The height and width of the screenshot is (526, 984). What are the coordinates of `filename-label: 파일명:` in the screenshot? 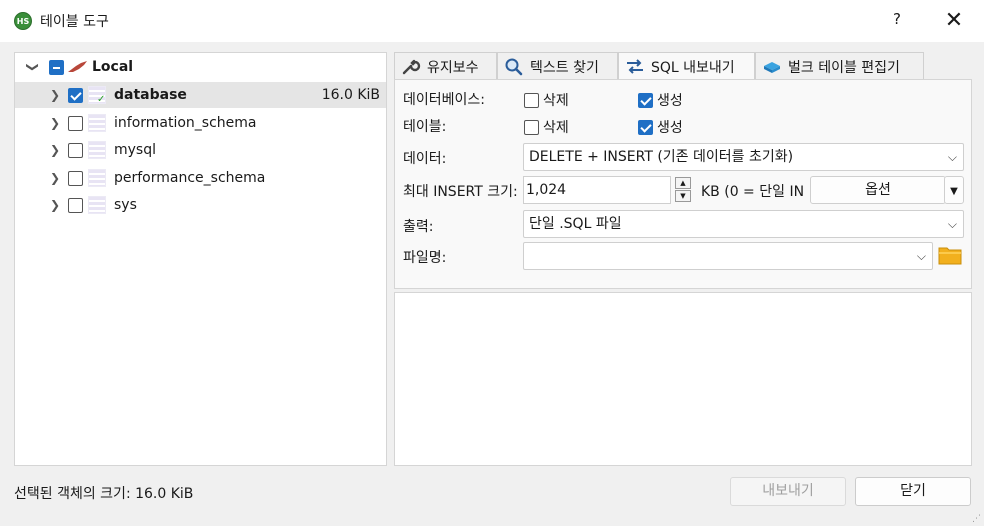 It's located at (425, 258).